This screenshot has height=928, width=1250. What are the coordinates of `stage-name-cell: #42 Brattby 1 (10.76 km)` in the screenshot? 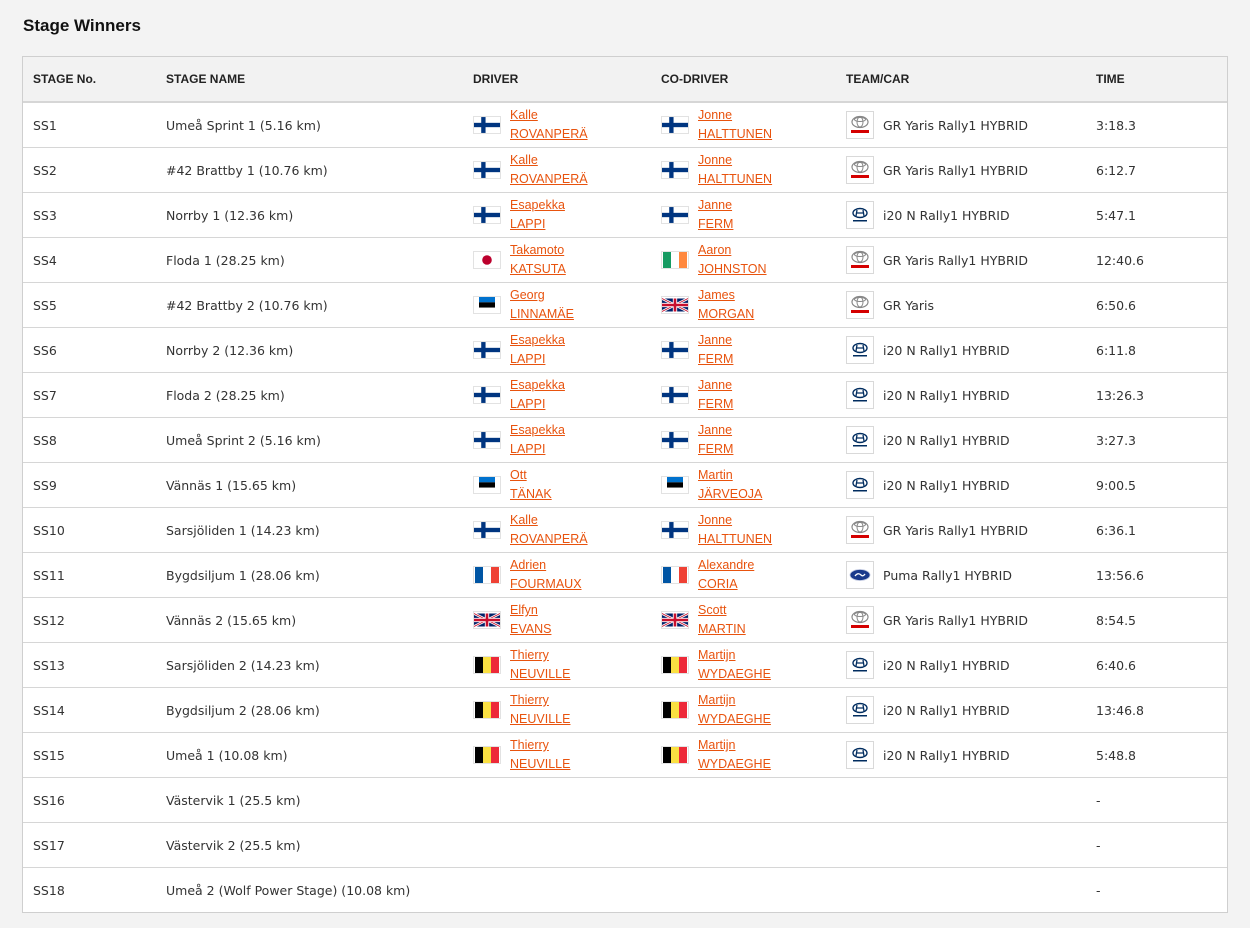 It's located at (319, 170).